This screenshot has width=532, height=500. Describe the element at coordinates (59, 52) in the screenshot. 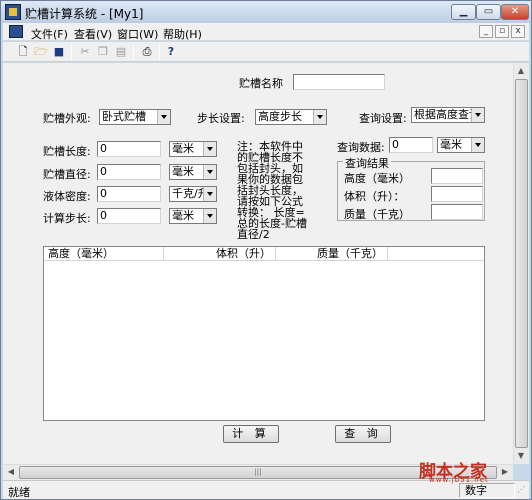

I see `save-icon: ■` at that location.